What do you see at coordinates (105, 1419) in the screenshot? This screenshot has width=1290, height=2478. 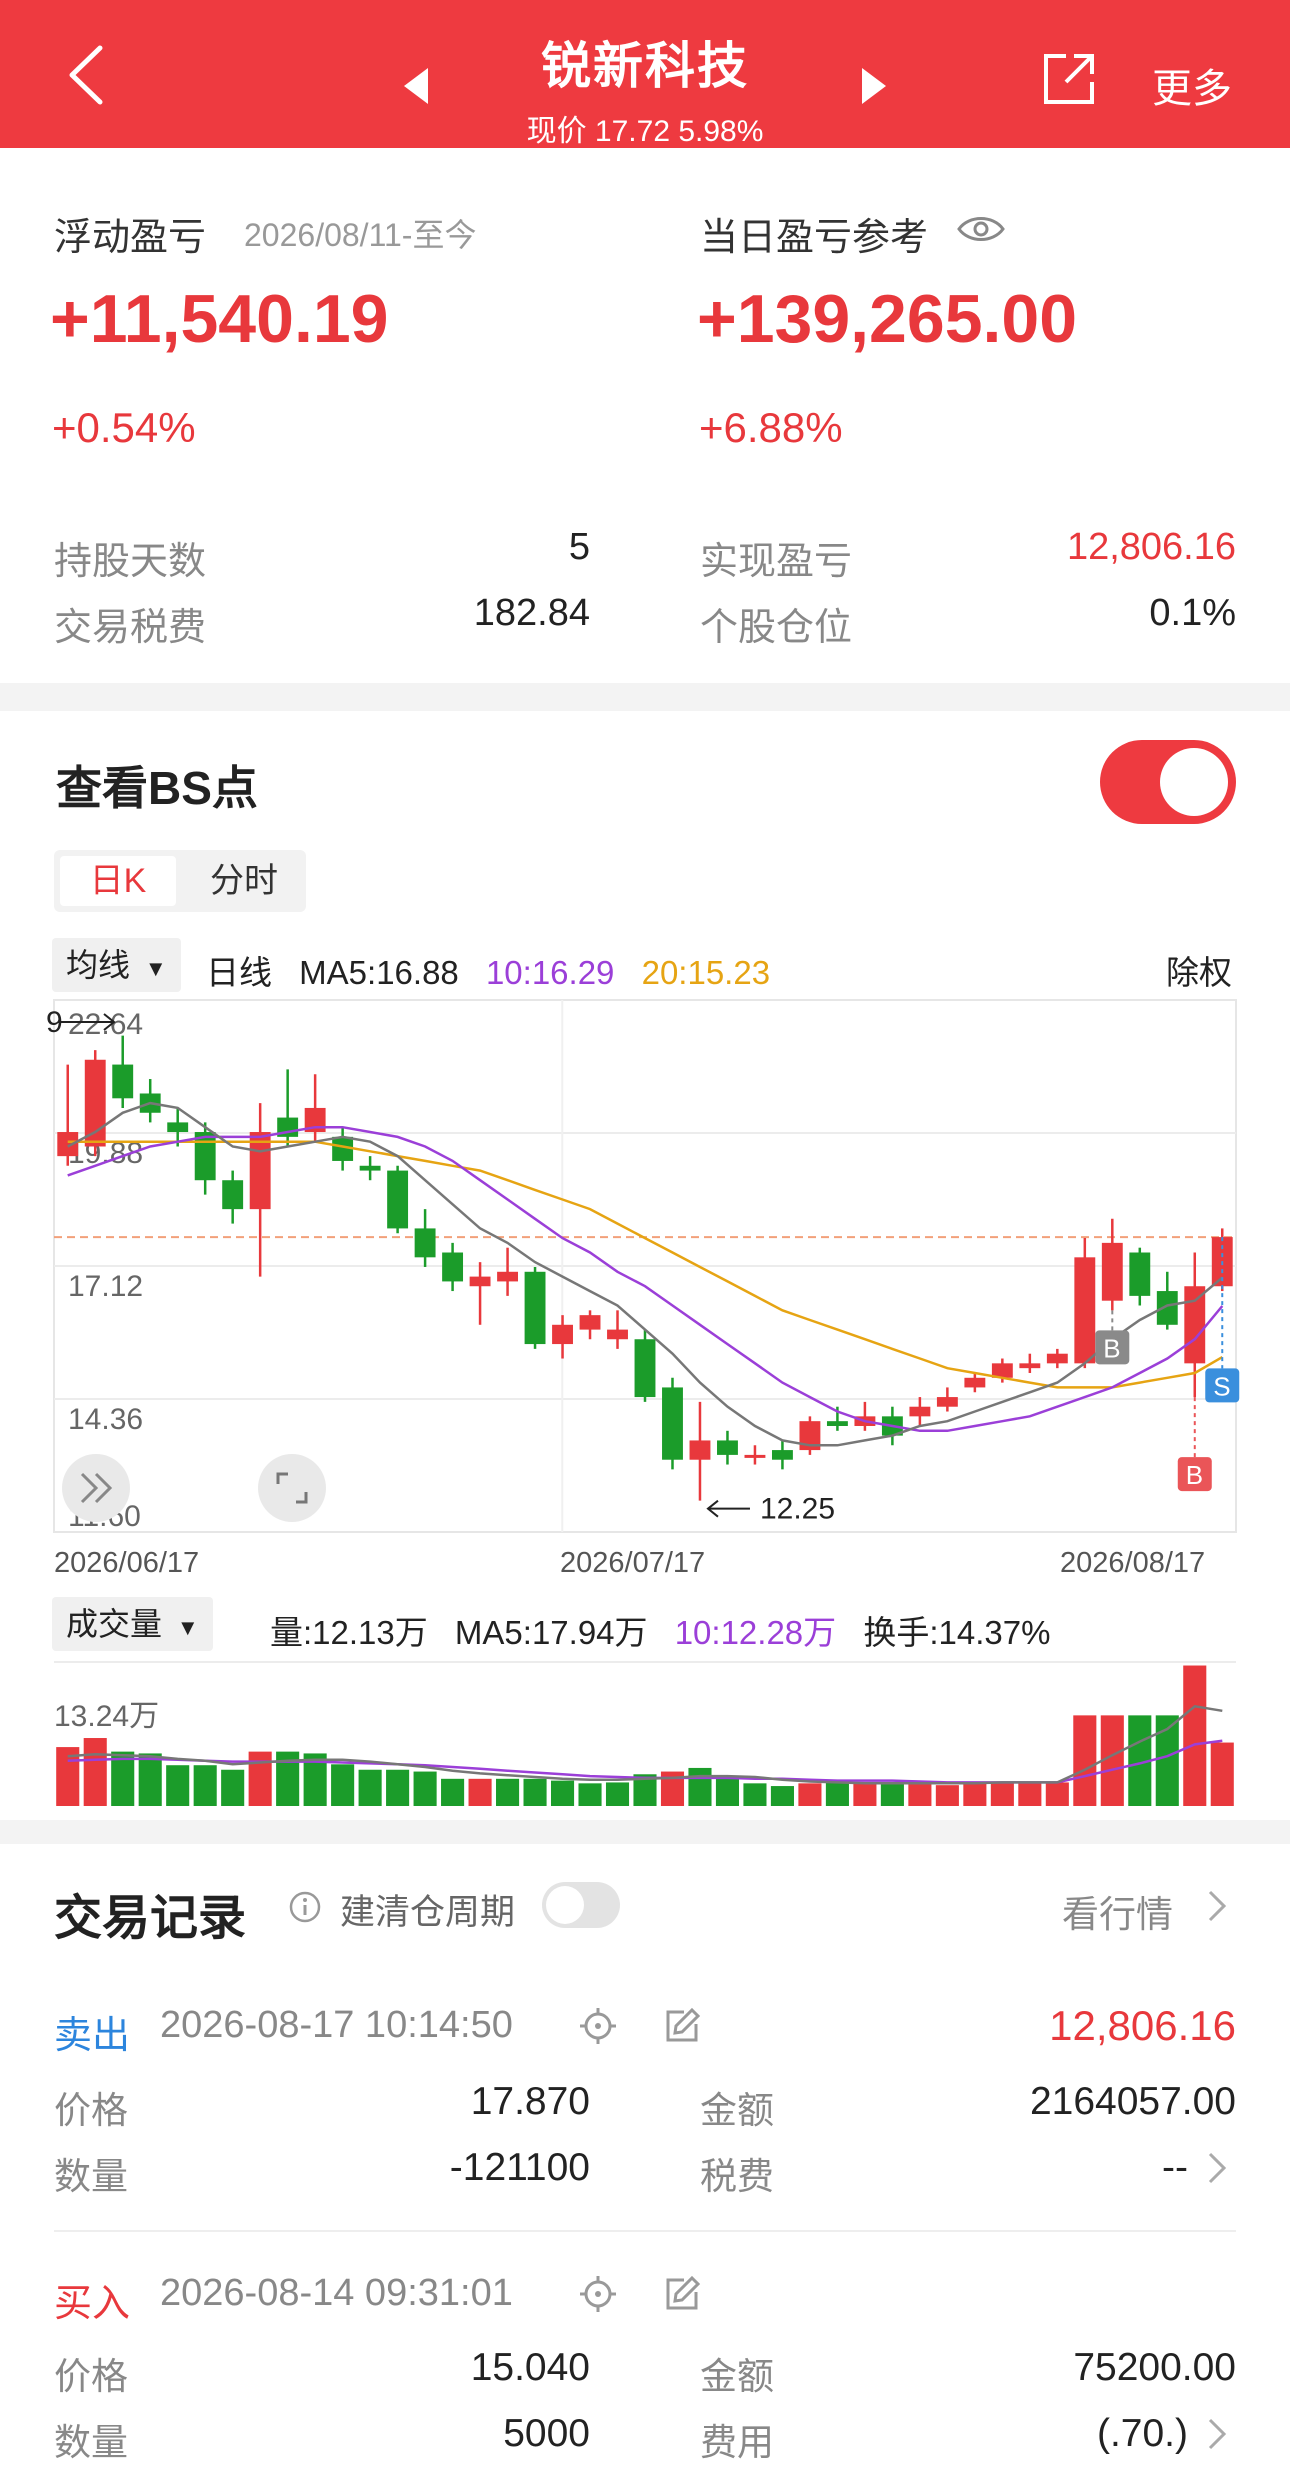 I see `y-tick-label: 14.36` at bounding box center [105, 1419].